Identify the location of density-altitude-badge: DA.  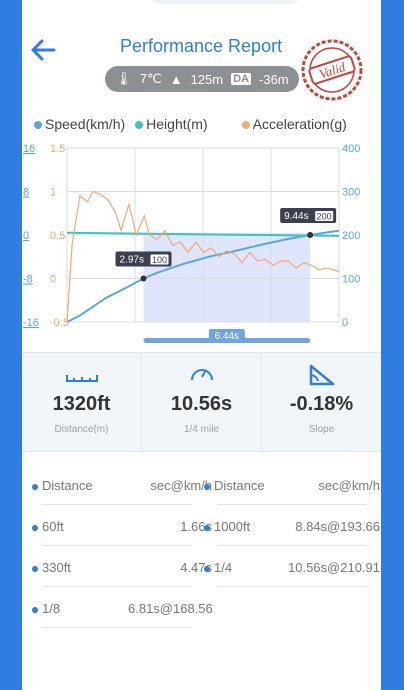
(241, 79).